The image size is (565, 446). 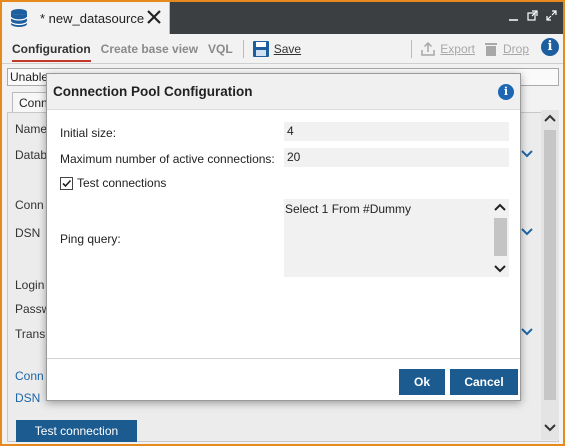 What do you see at coordinates (412, 48) in the screenshot?
I see `toolbar-divider-right` at bounding box center [412, 48].